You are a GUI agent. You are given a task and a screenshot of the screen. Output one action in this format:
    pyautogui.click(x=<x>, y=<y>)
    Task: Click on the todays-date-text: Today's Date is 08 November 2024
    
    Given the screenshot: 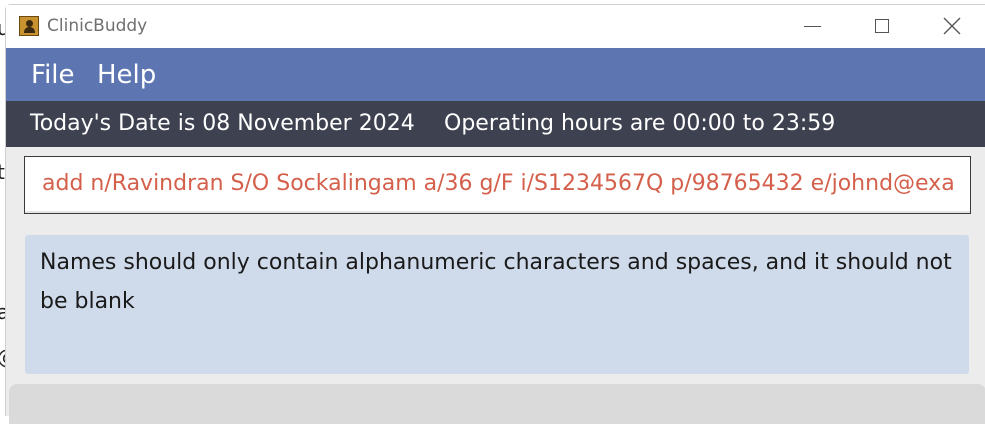 What is the action you would take?
    pyautogui.click(x=222, y=123)
    